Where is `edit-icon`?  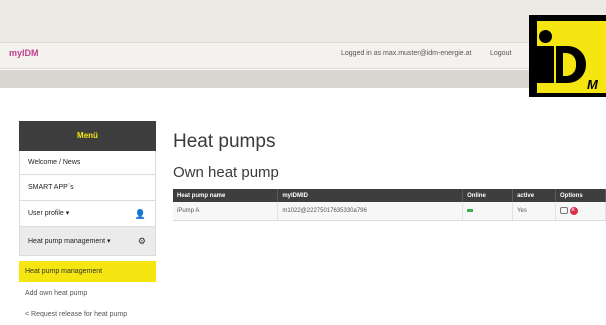 edit-icon is located at coordinates (564, 211).